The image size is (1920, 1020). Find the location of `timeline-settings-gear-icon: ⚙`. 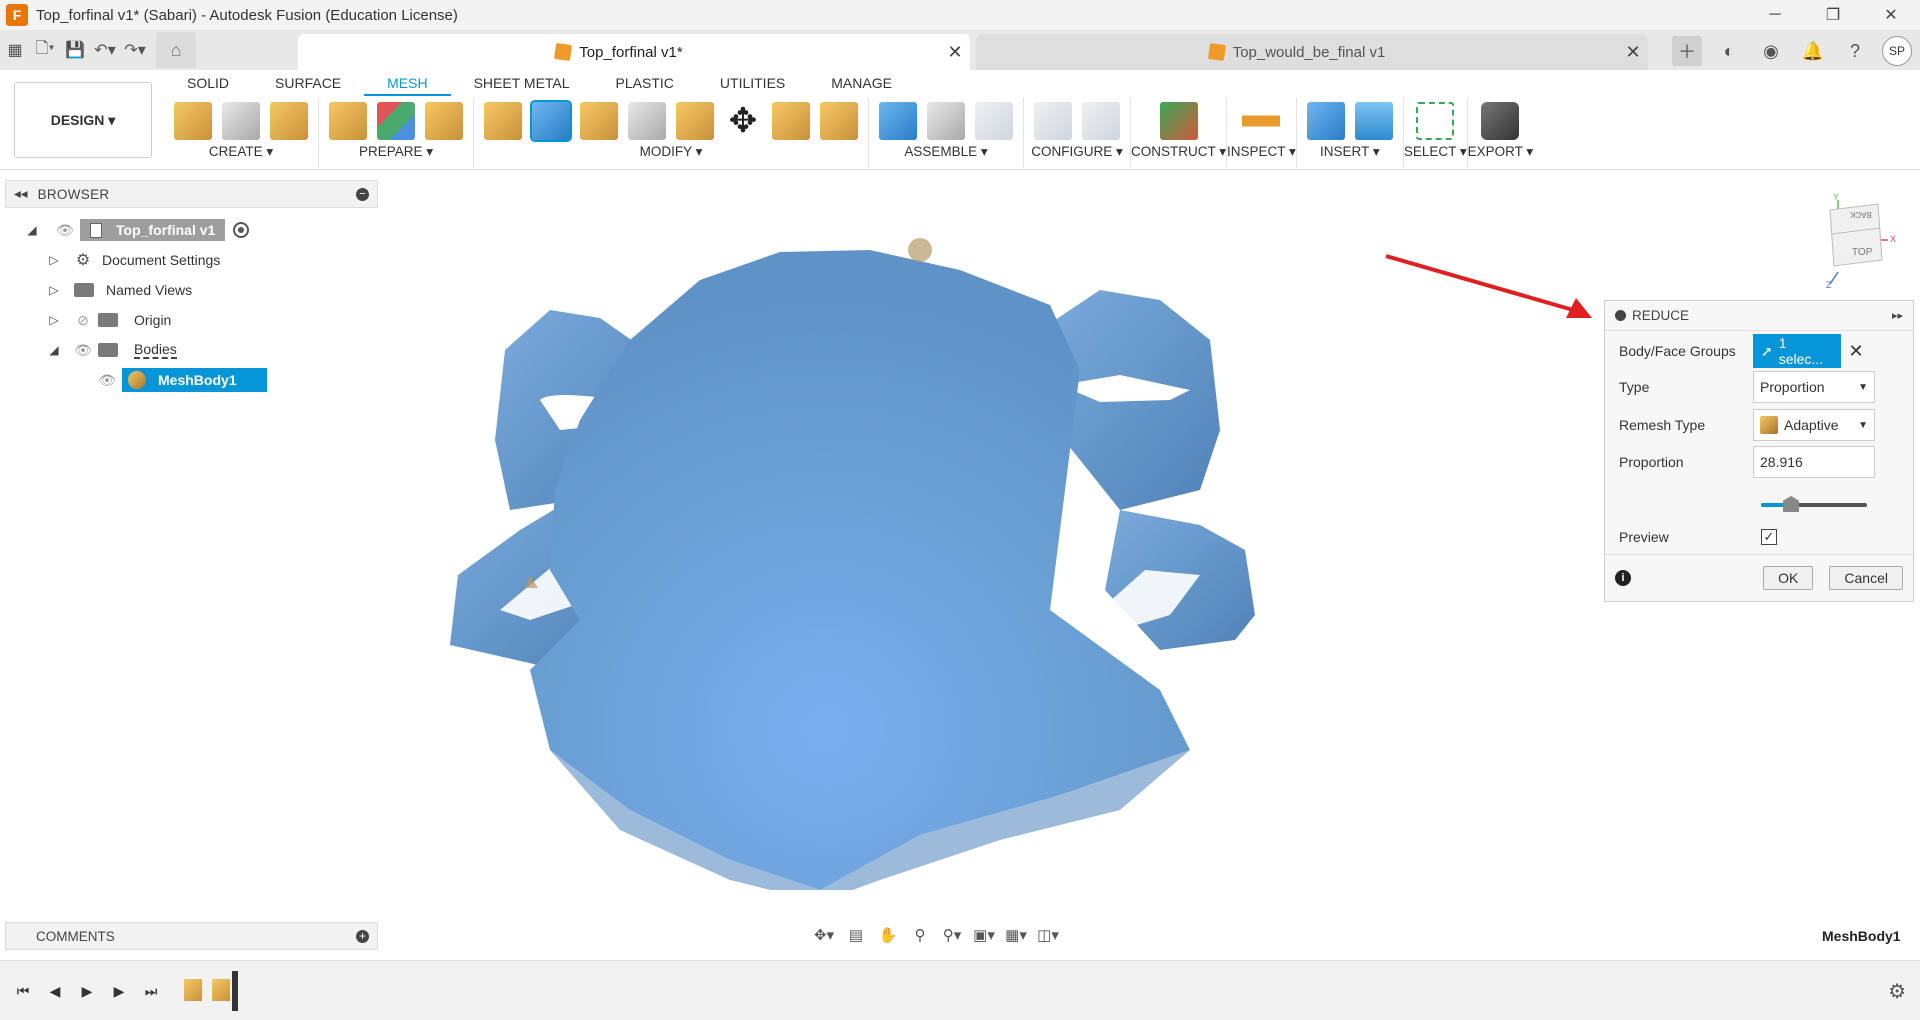

timeline-settings-gear-icon: ⚙ is located at coordinates (1897, 991).